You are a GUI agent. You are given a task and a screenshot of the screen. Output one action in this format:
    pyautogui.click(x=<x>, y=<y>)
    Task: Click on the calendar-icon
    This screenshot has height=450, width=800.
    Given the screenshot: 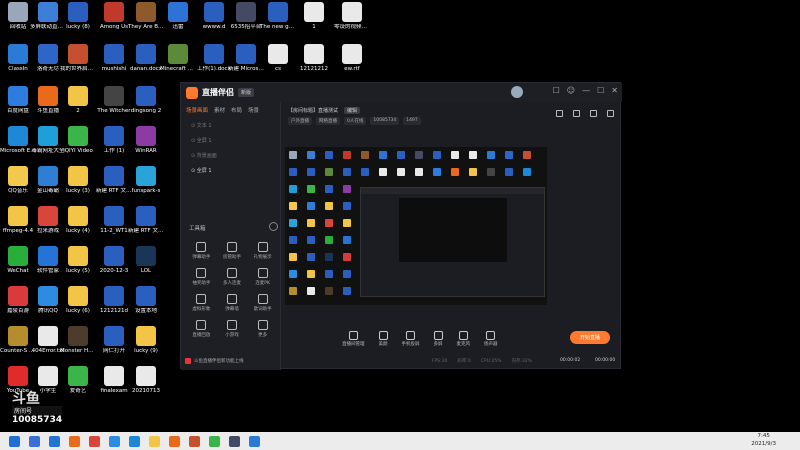 What is the action you would take?
    pyautogui.click(x=593, y=113)
    